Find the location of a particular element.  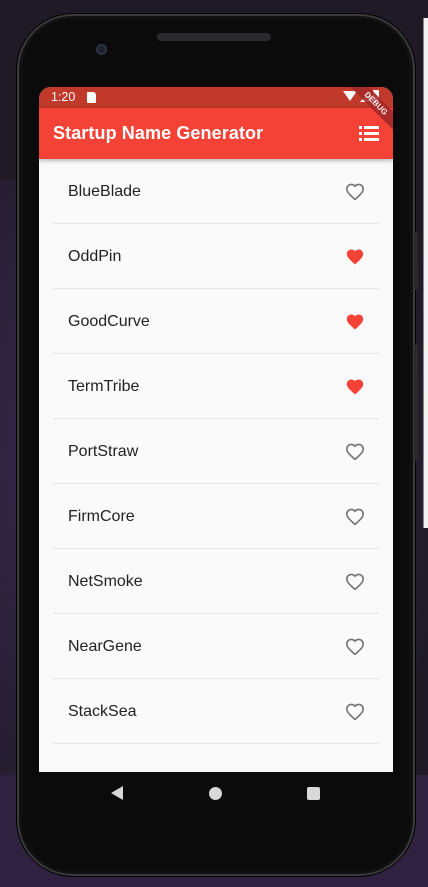

power-button is located at coordinates (416, 403).